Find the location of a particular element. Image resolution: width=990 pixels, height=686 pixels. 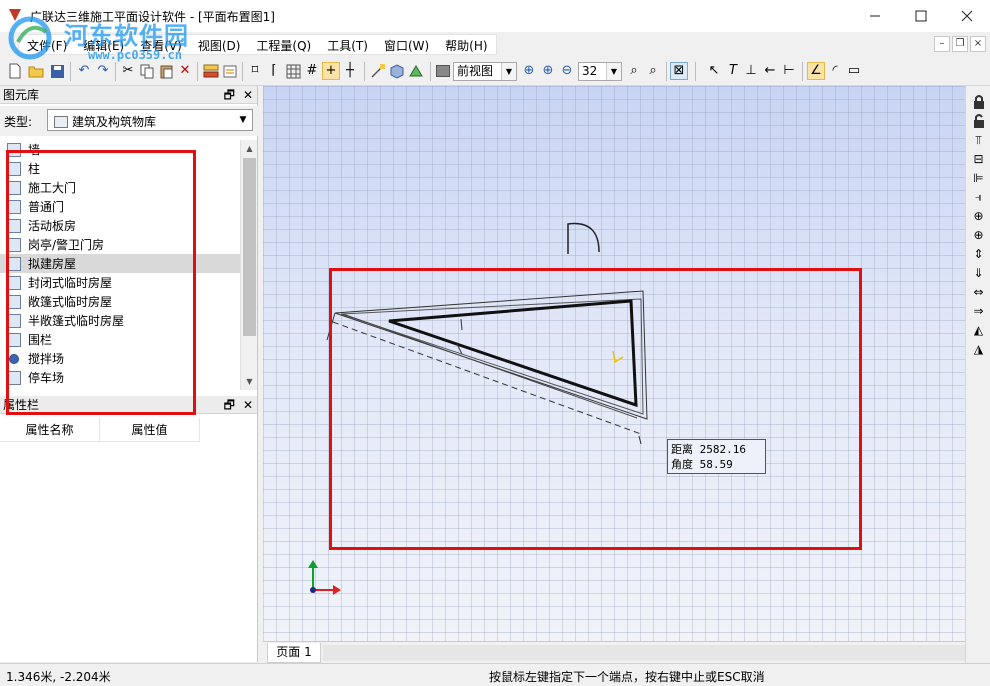

unlock-button is located at coordinates (978, 121).